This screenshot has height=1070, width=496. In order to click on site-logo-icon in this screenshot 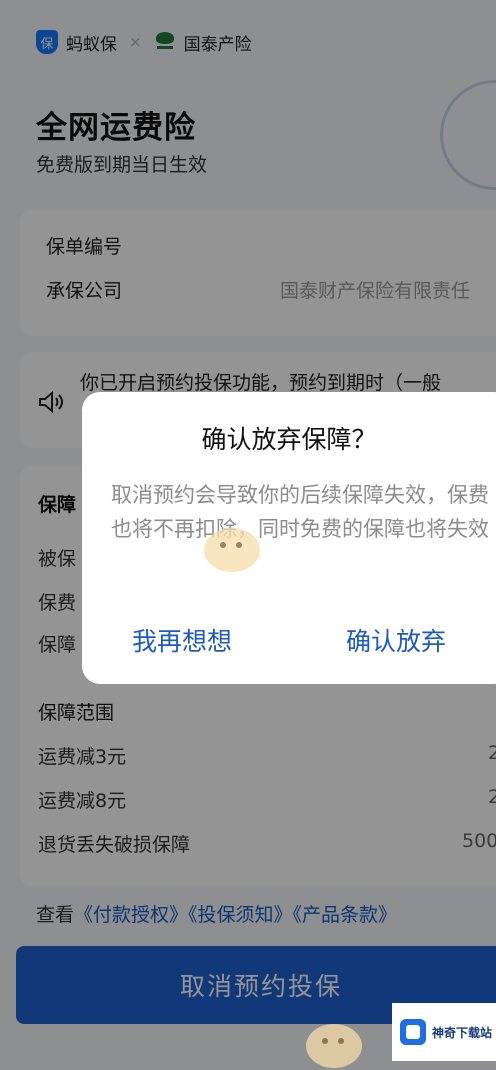, I will do `click(413, 1032)`.